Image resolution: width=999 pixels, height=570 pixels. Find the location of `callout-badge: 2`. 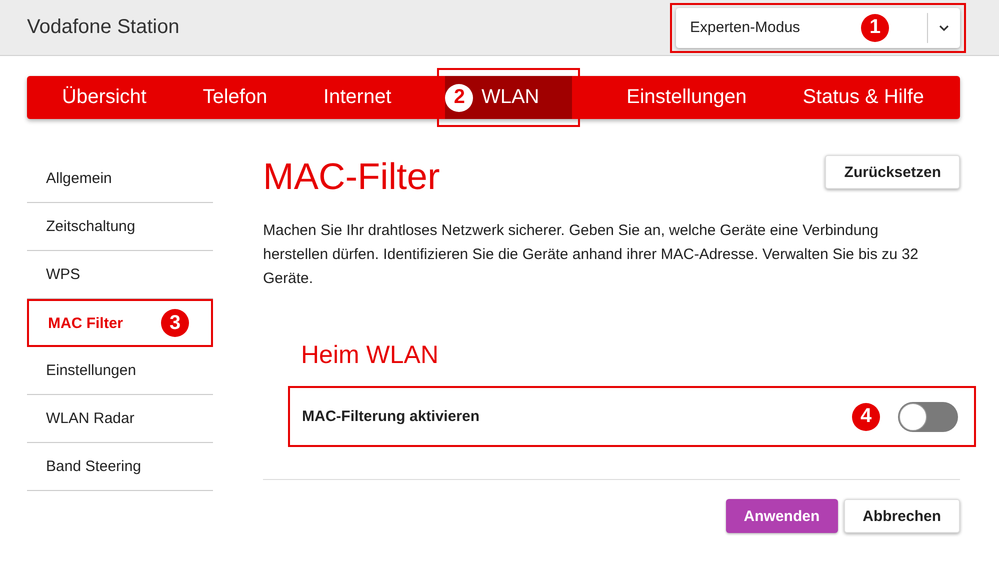

callout-badge: 2 is located at coordinates (459, 98).